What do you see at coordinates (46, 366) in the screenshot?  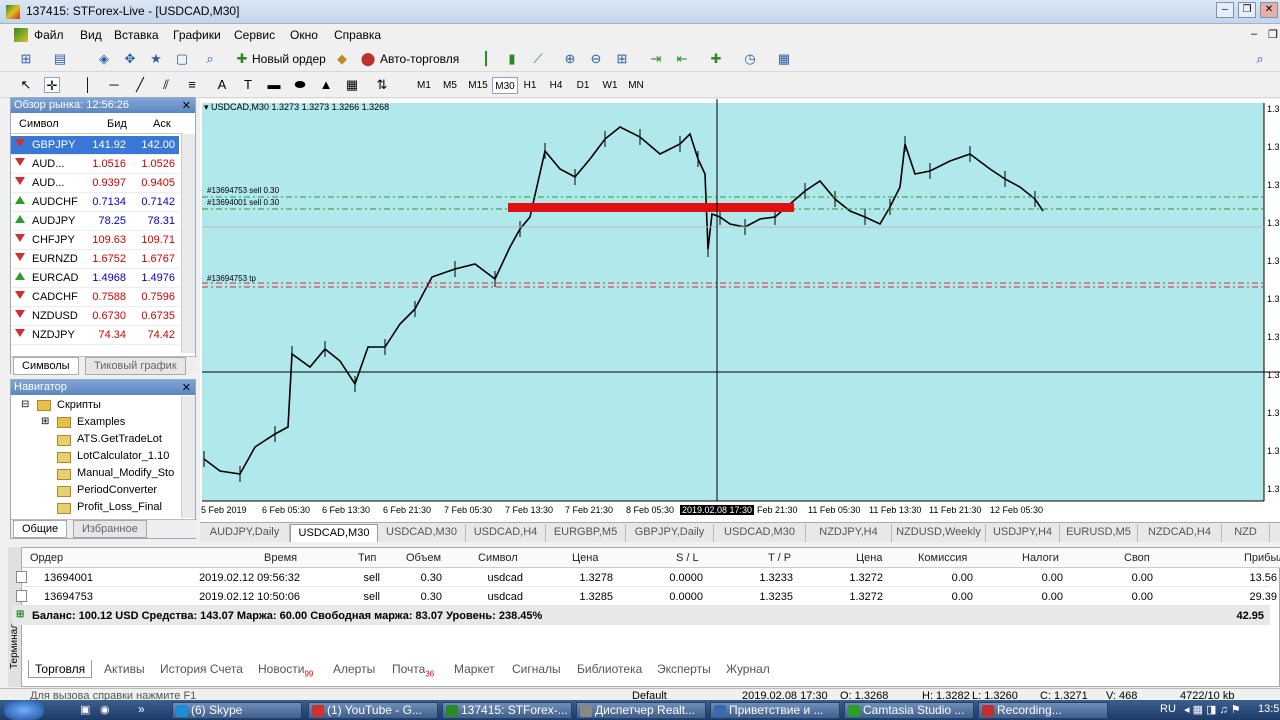 I see `tab-symbols: Символы` at bounding box center [46, 366].